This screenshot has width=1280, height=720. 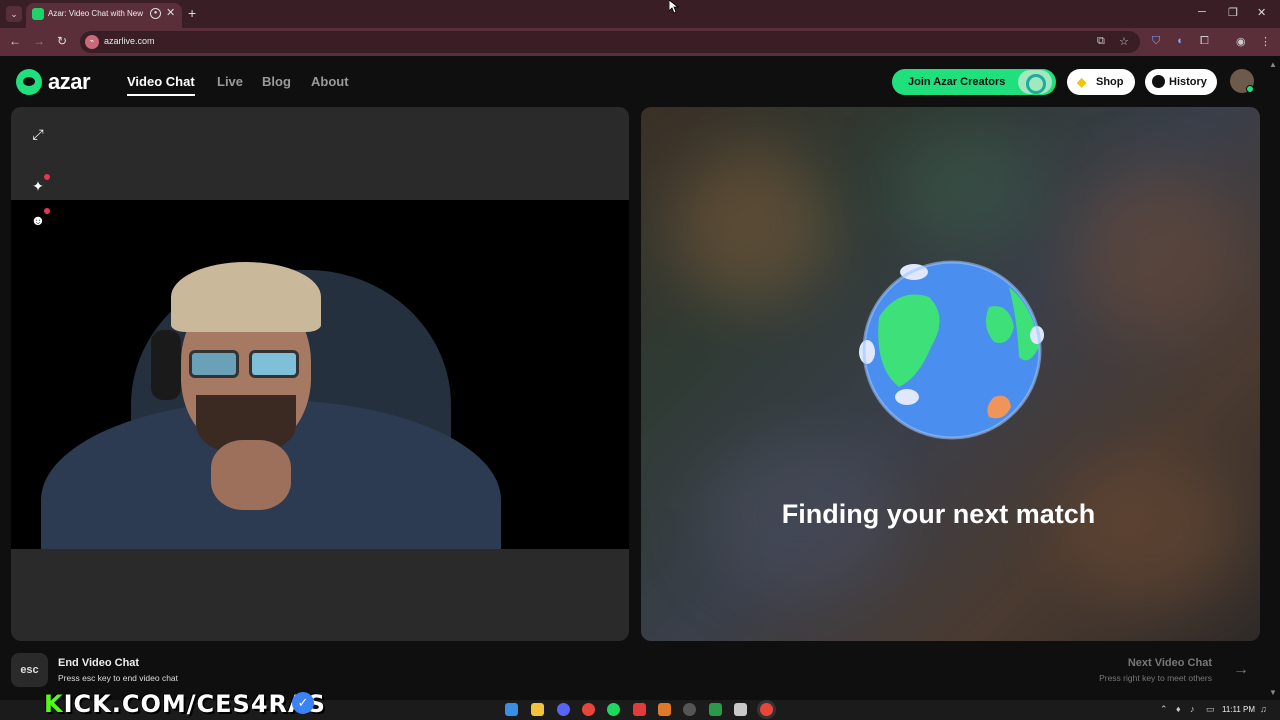 What do you see at coordinates (957, 82) in the screenshot?
I see `join-label: Join Azar Creators` at bounding box center [957, 82].